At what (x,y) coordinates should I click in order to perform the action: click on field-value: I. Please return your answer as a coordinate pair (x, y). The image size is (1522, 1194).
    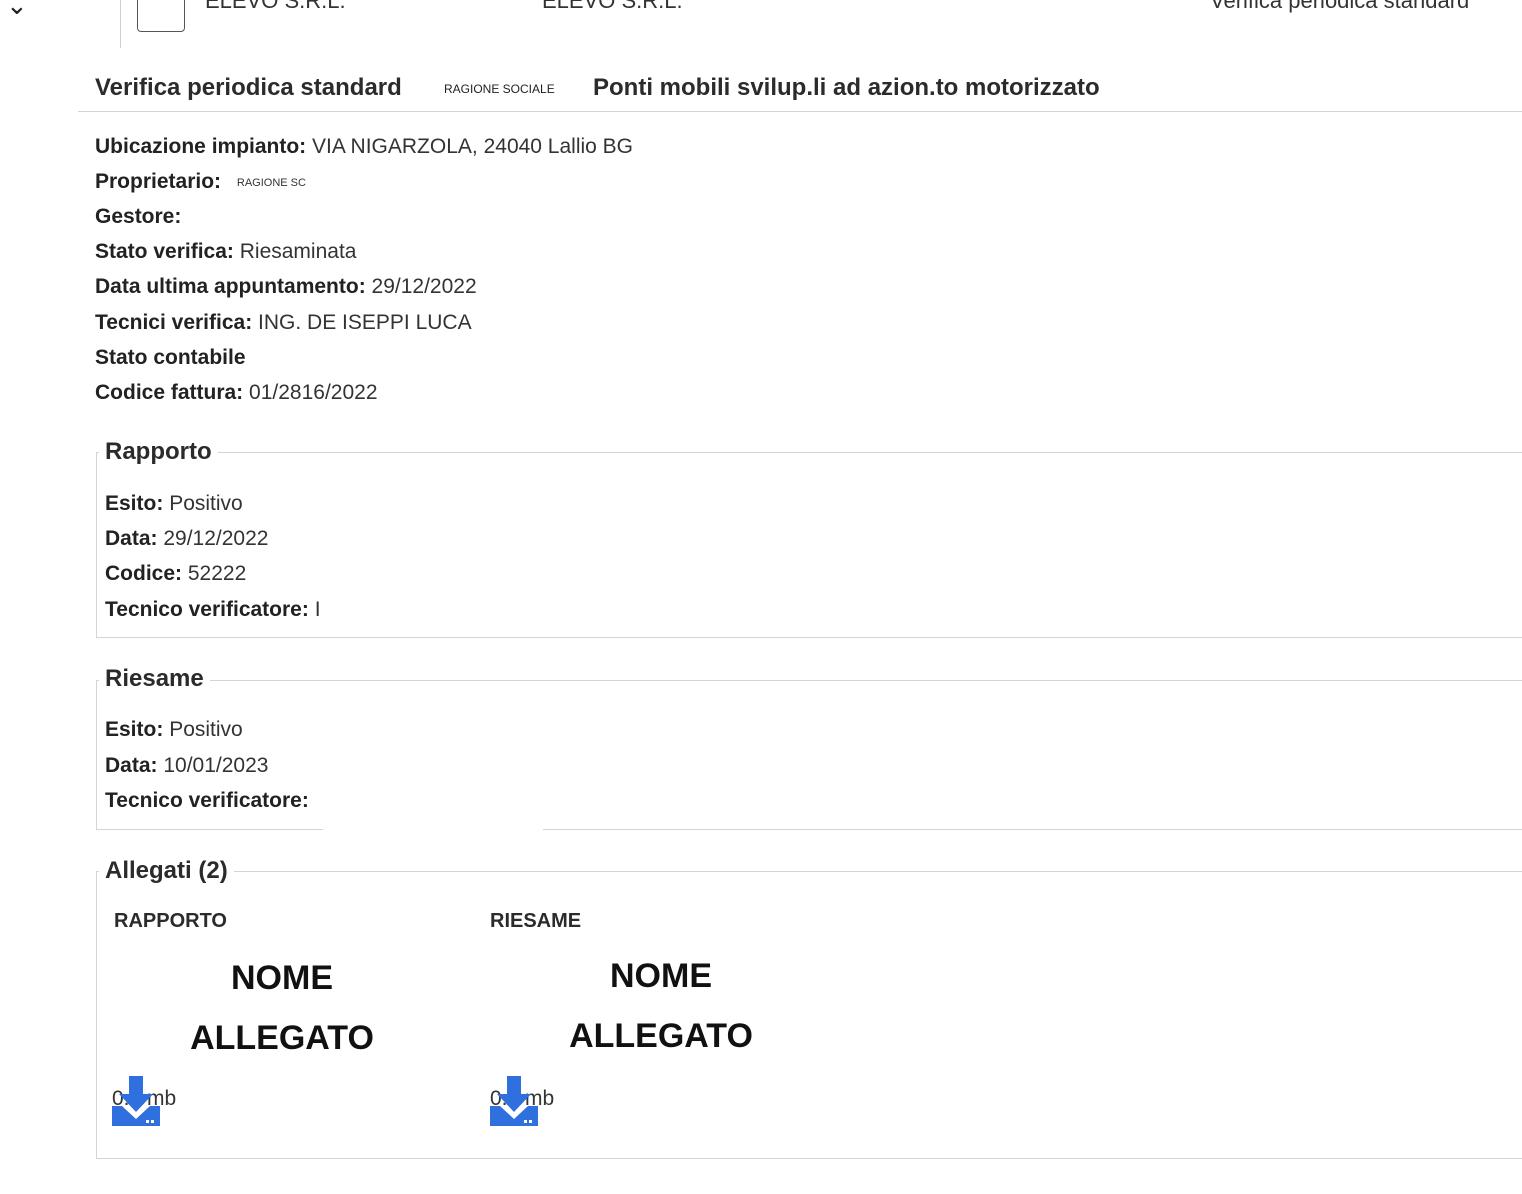
    Looking at the image, I should click on (317, 609).